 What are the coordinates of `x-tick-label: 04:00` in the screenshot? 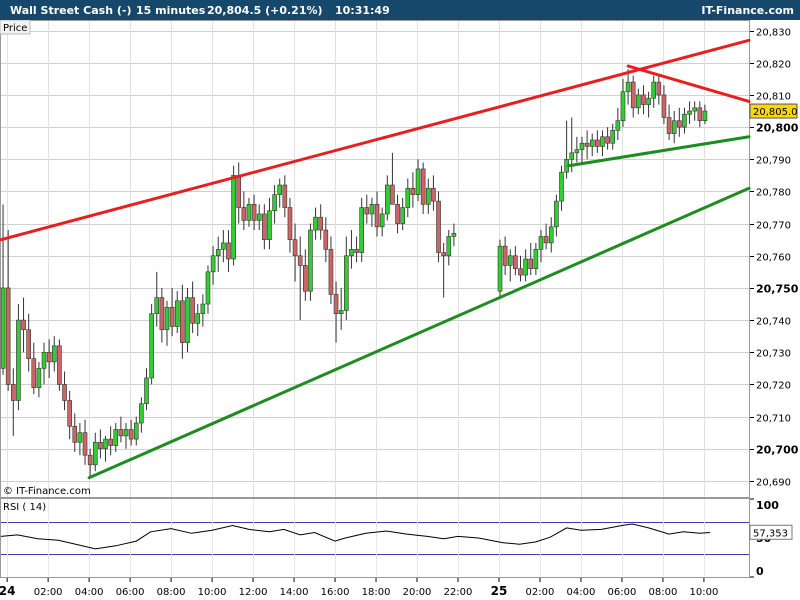 It's located at (89, 592).